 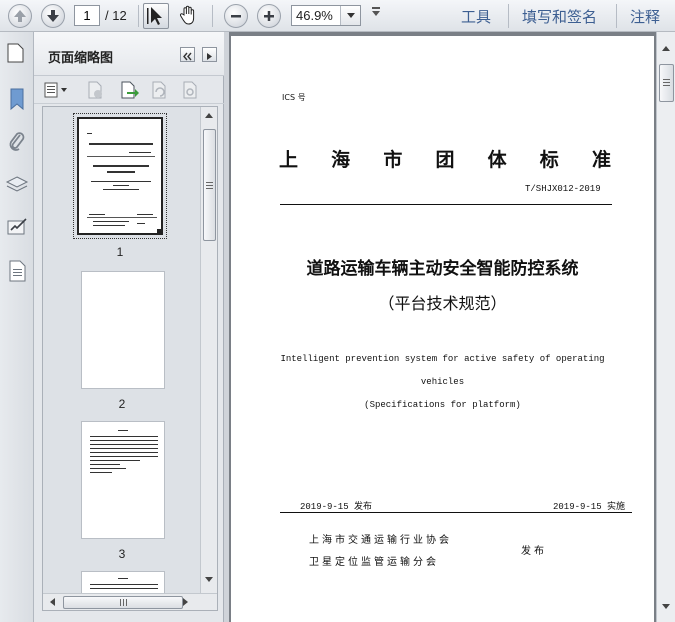 What do you see at coordinates (17, 185) in the screenshot?
I see `layers-icon` at bounding box center [17, 185].